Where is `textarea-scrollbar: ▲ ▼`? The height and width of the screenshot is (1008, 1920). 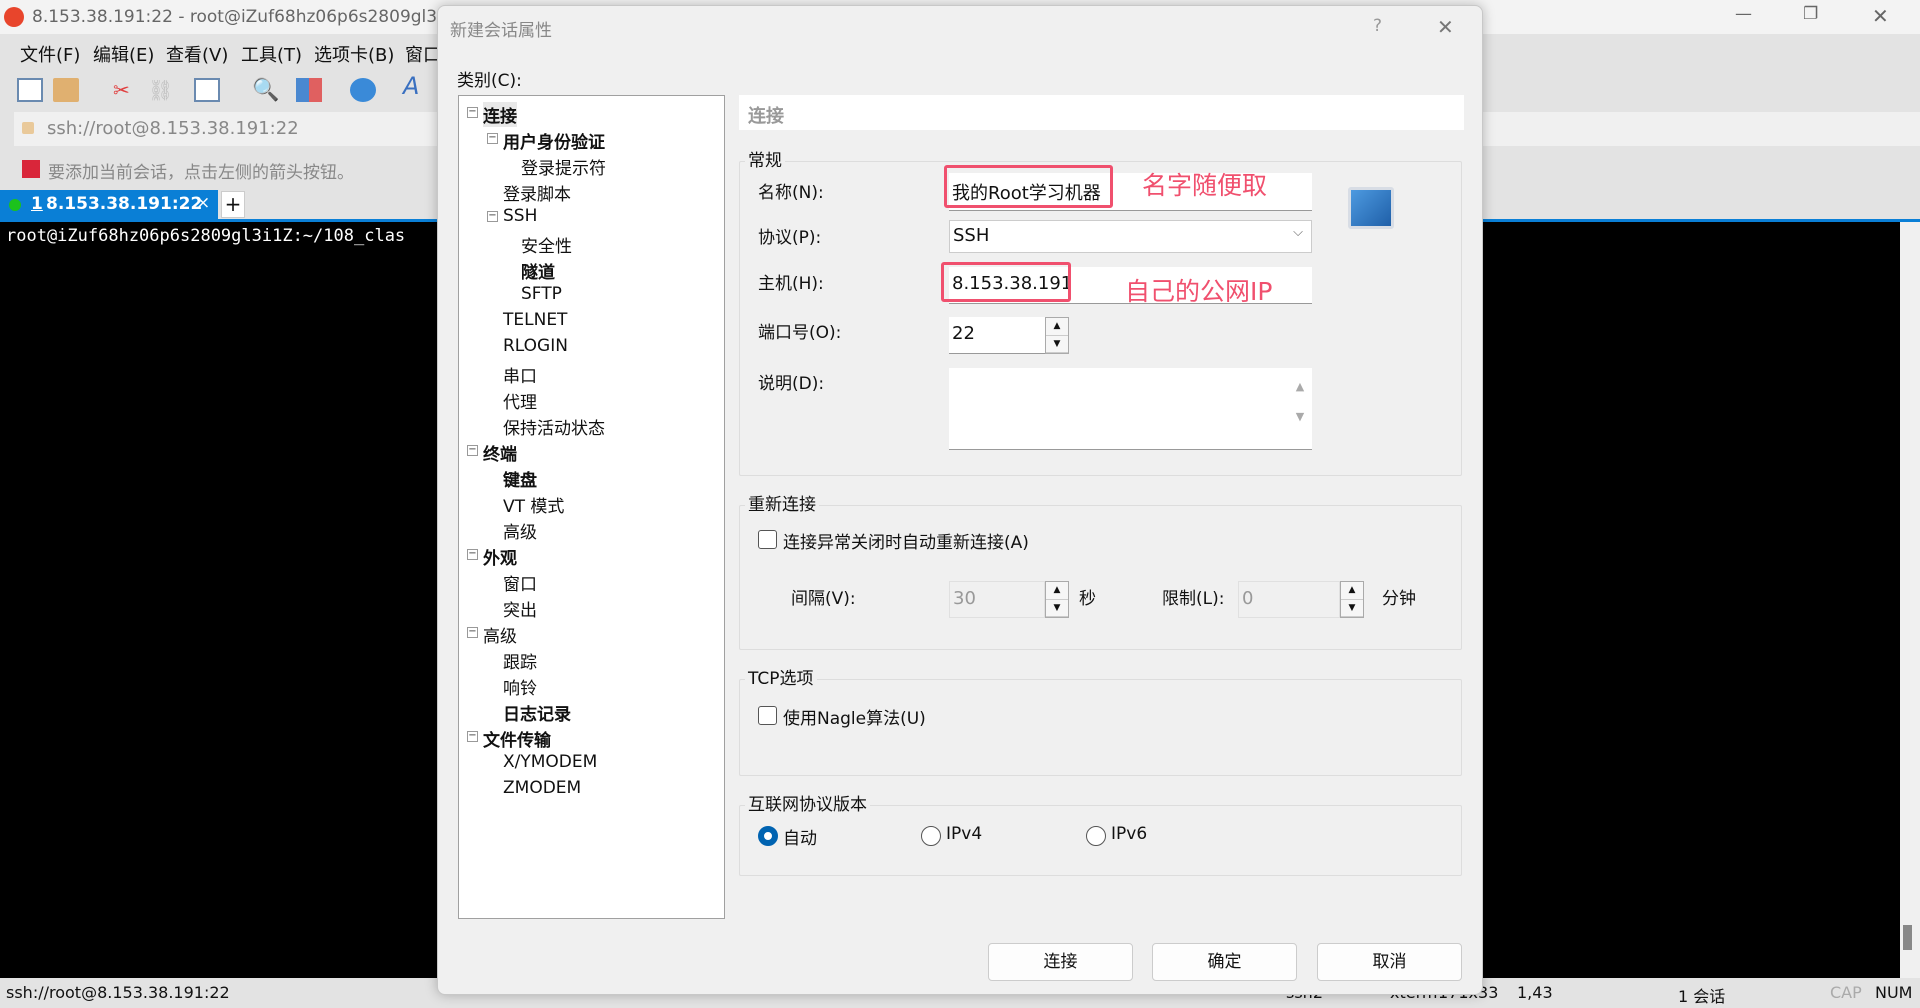 textarea-scrollbar: ▲ ▼ is located at coordinates (1300, 408).